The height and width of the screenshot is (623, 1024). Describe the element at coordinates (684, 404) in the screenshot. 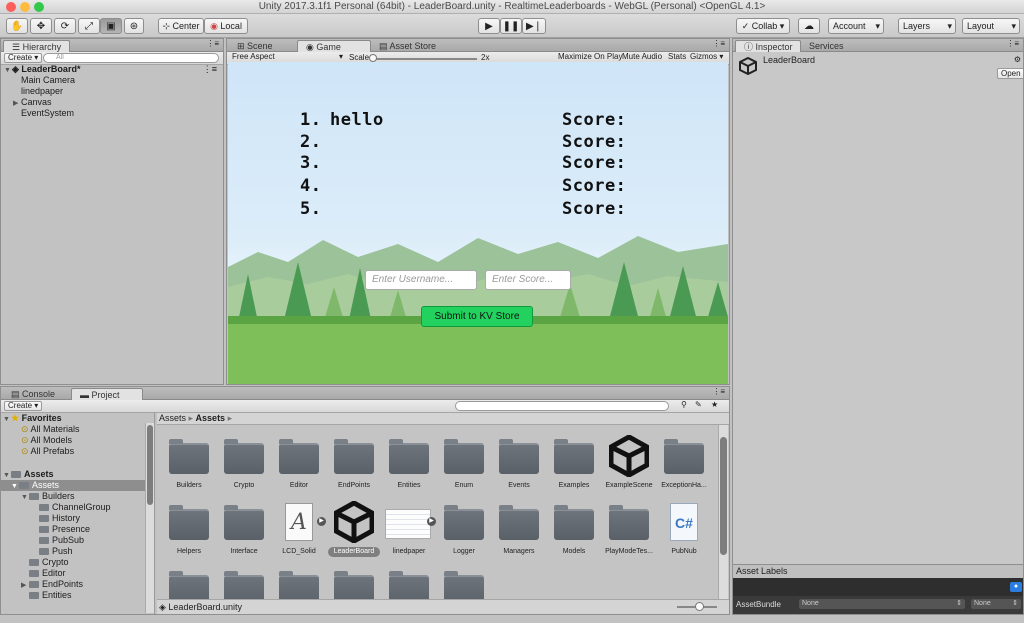

I see `filter-type-icon: ⚲` at that location.